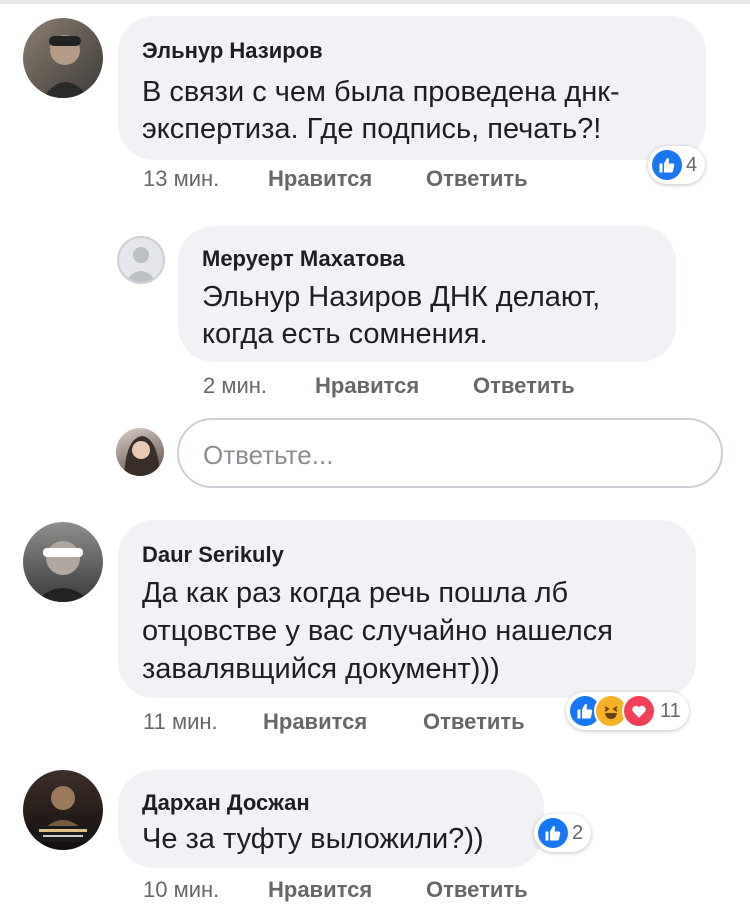 The image size is (750, 910). I want to click on reaction-count: 2, so click(578, 832).